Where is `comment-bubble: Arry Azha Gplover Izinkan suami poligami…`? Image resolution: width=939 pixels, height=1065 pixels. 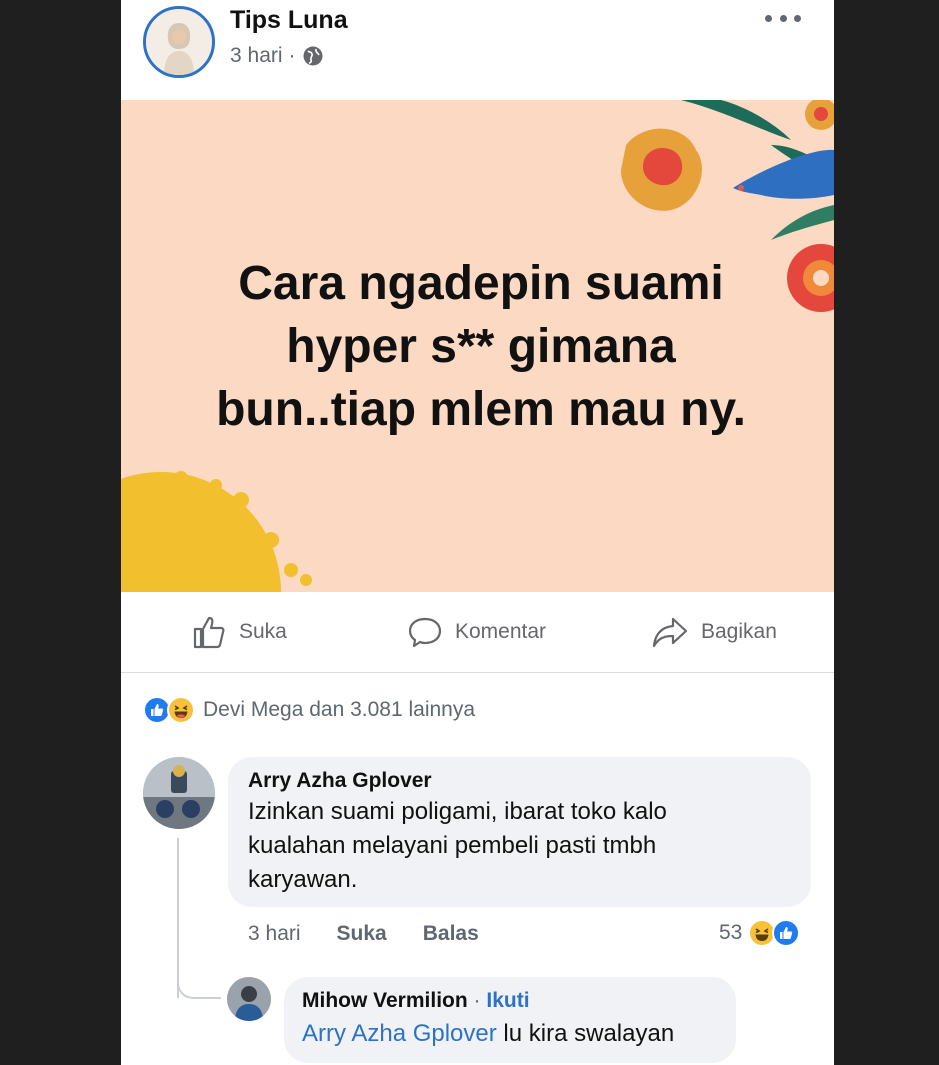
comment-bubble: Arry Azha Gplover Izinkan suami poligami… is located at coordinates (519, 832).